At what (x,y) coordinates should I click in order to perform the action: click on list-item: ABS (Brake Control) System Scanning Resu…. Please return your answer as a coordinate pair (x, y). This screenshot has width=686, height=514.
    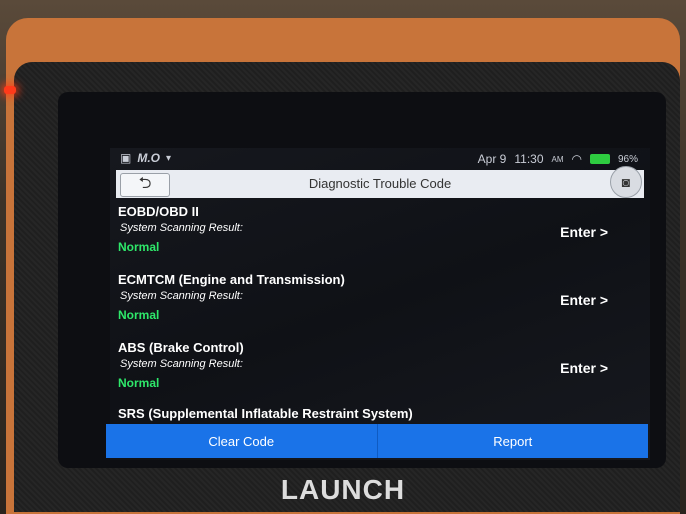
    Looking at the image, I should click on (380, 374).